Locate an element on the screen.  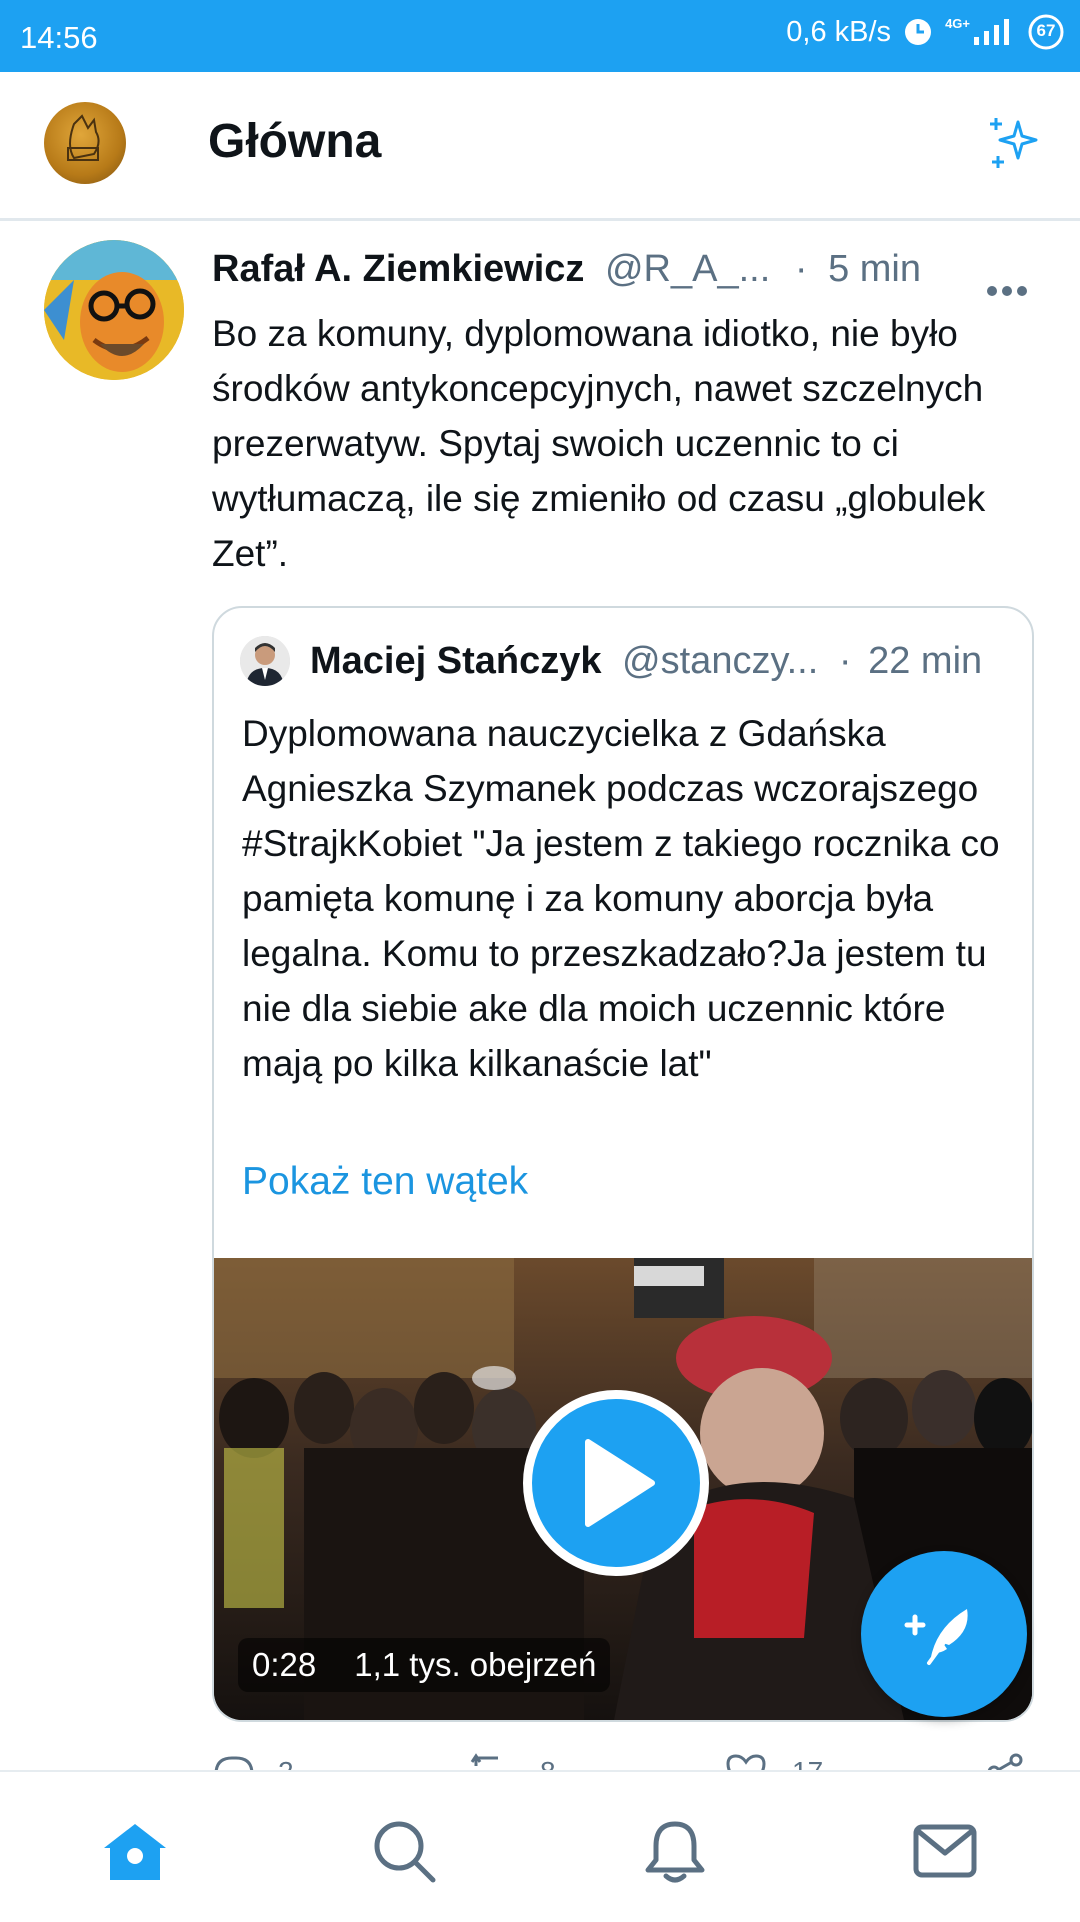
bottom-navigation is located at coordinates (540, 1846).